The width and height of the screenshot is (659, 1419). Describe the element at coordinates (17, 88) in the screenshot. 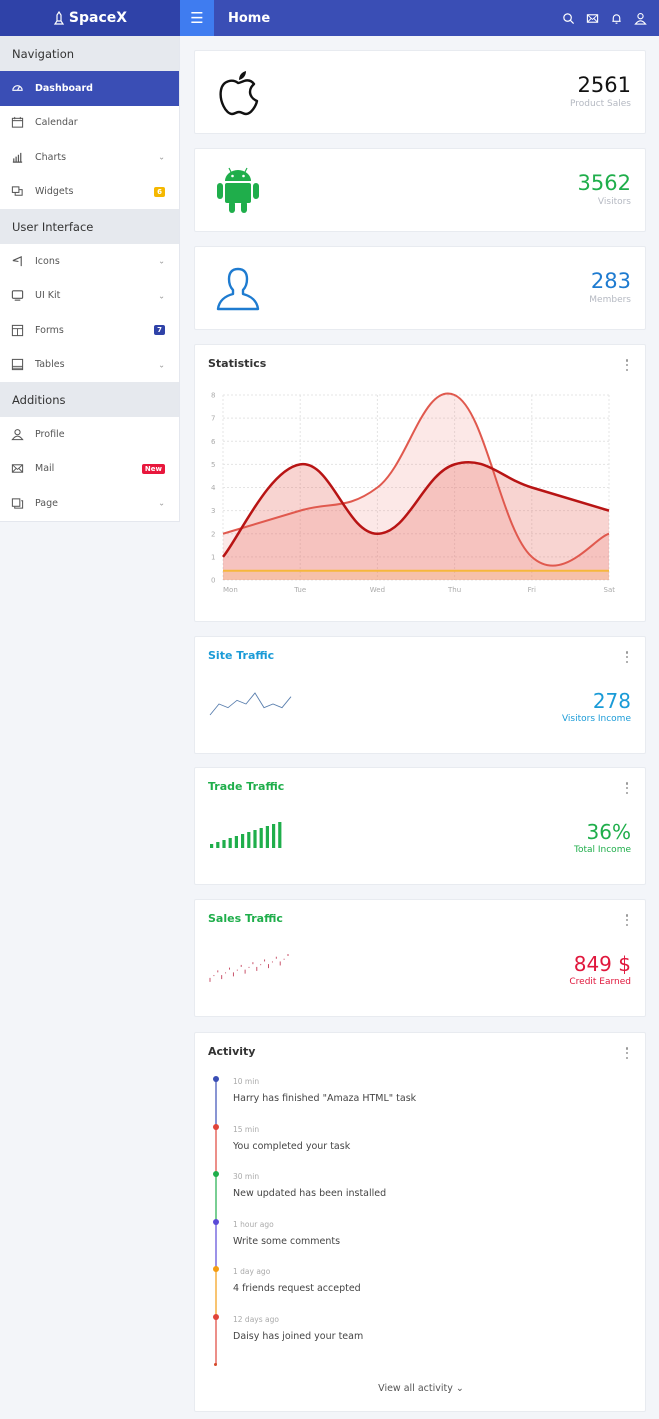

I see `dashboard-icon` at that location.